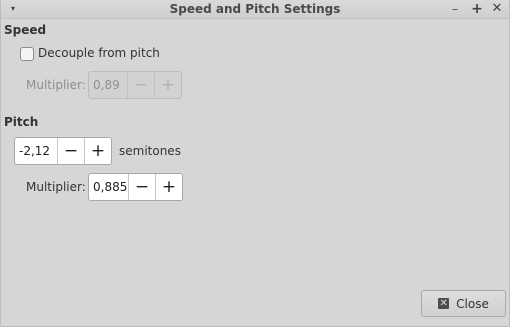 The width and height of the screenshot is (510, 327). I want to click on speed-minus-button: −, so click(140, 85).